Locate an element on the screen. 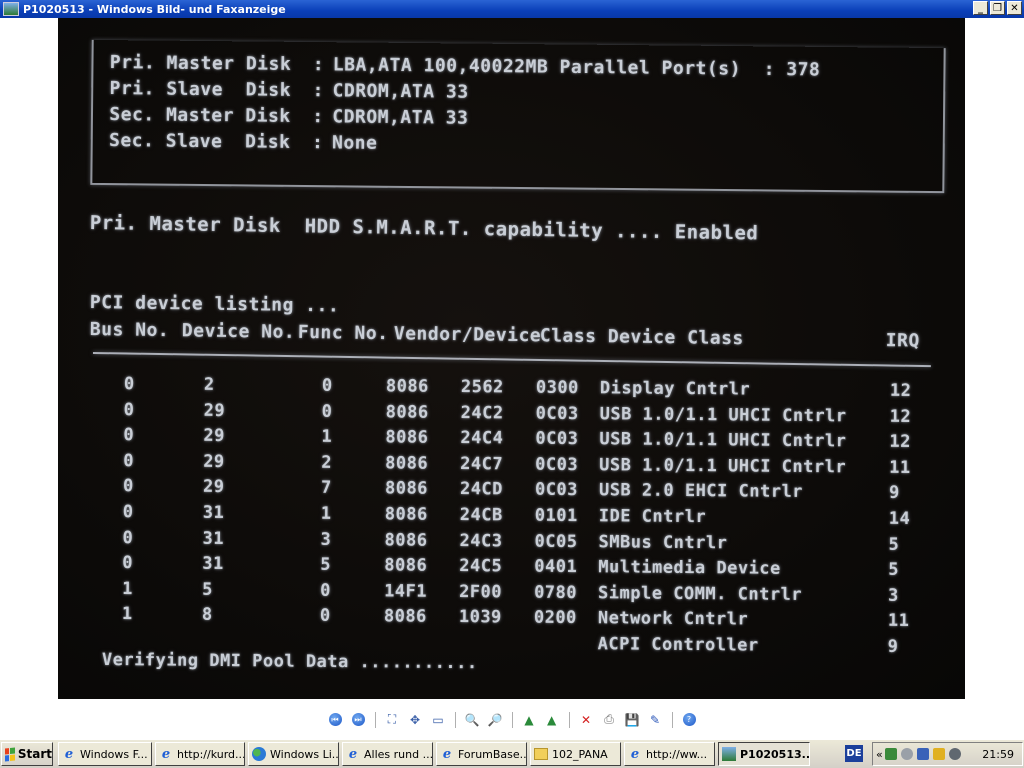  tray-monitor-icon is located at coordinates (922, 754).